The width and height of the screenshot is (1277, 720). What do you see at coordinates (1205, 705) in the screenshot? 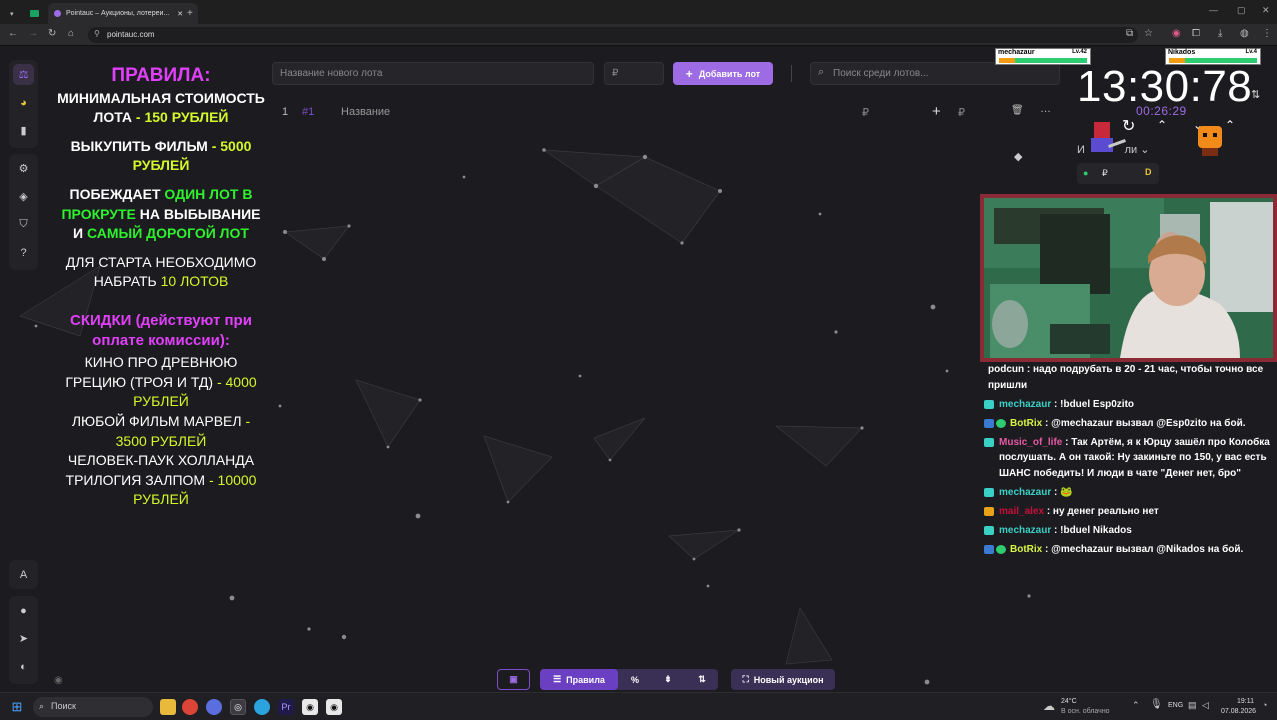
I see `volume-icon: ◁` at bounding box center [1205, 705].